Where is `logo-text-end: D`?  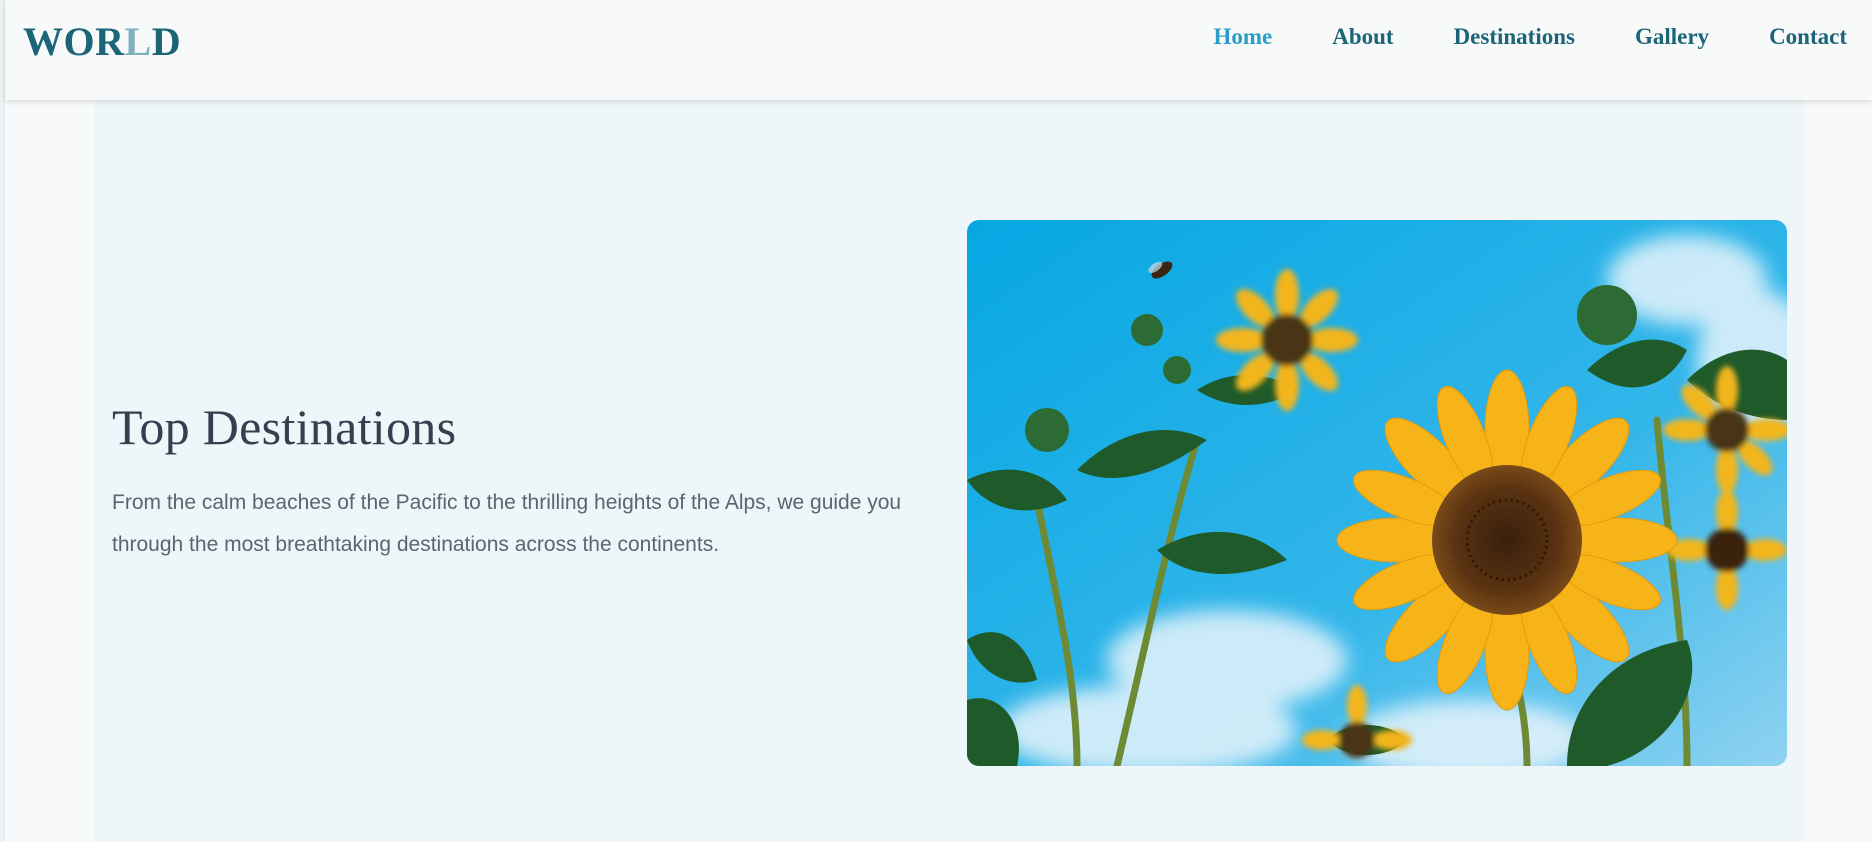 logo-text-end: D is located at coordinates (166, 41).